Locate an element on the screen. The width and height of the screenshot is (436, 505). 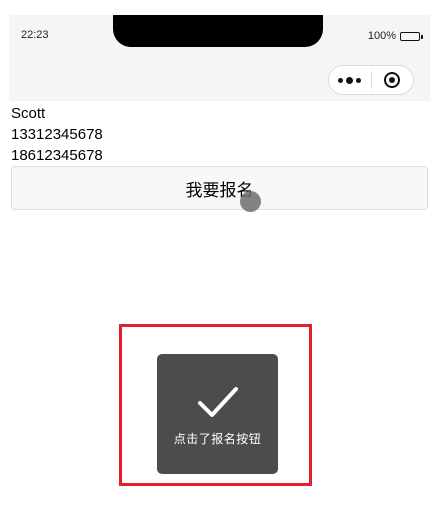
toast-popup: 点击了报名按钮 is located at coordinates (217, 414).